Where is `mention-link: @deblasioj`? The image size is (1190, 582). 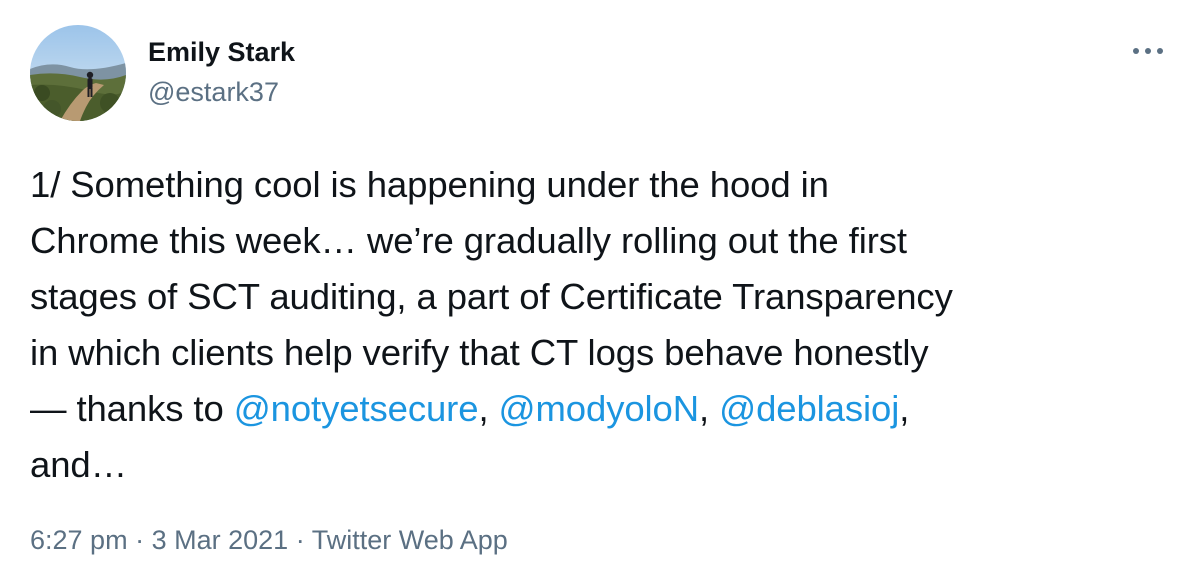
mention-link: @deblasioj is located at coordinates (809, 408).